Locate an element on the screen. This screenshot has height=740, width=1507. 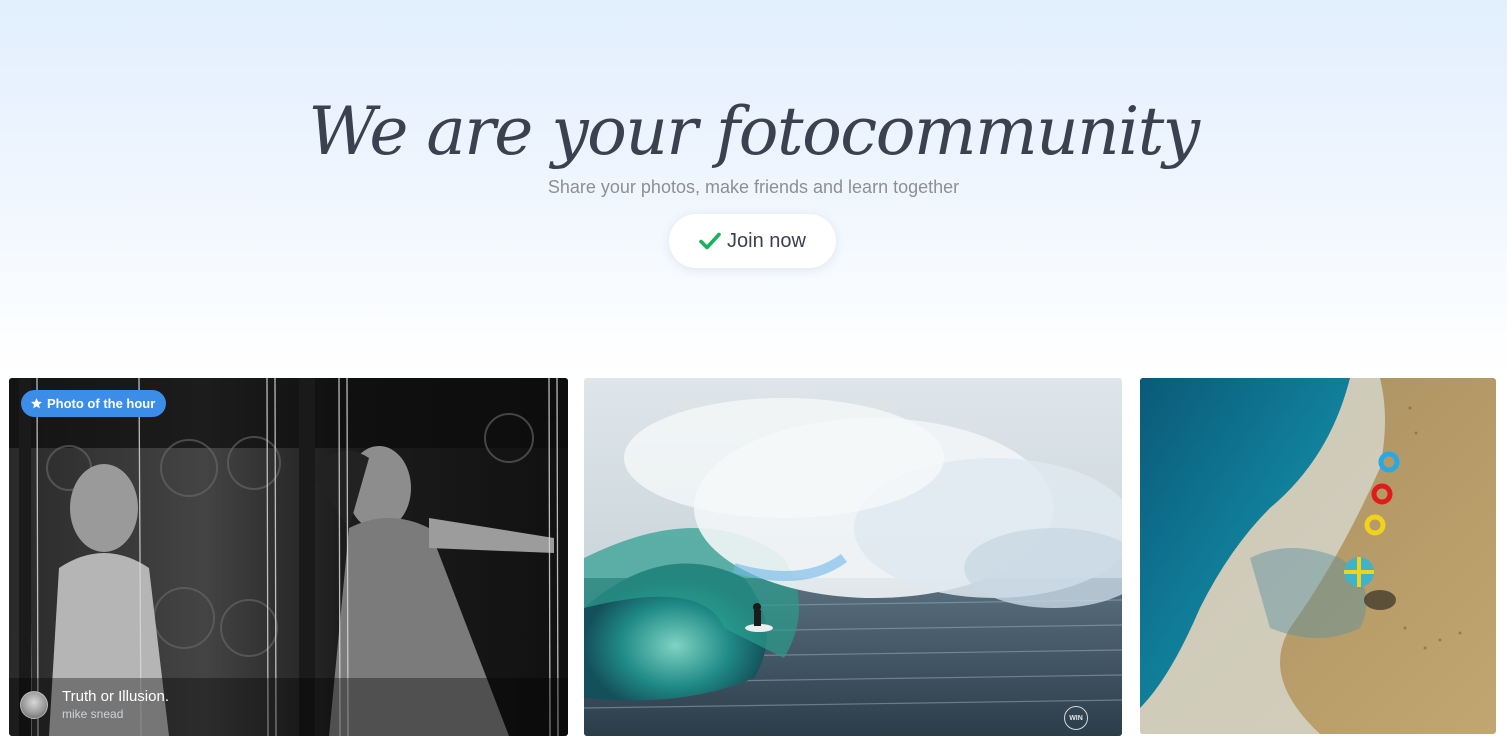
author-avatar is located at coordinates (34, 705).